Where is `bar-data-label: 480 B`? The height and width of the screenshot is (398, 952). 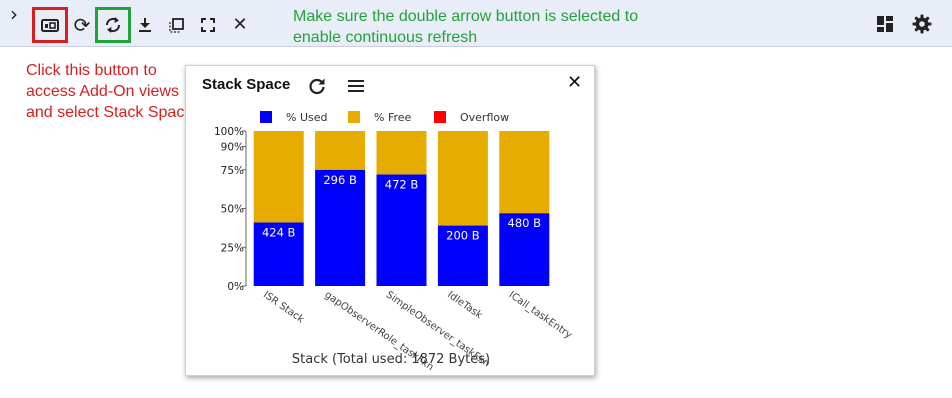 bar-data-label: 480 B is located at coordinates (525, 223).